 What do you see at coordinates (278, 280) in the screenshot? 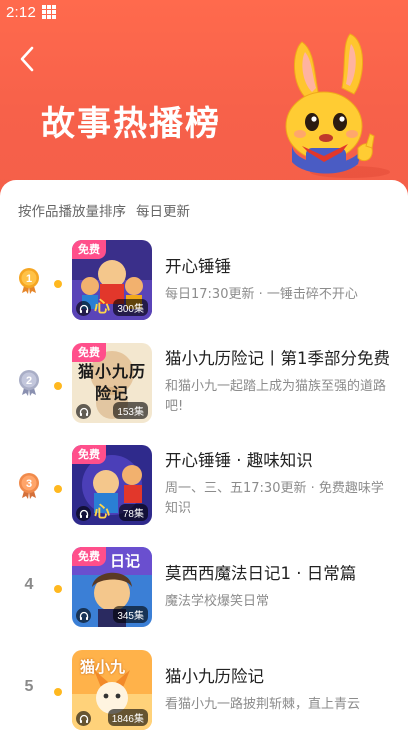
I see `story-info: 开心锤锤 每日17:30更新 · 一锤击碎不开心` at bounding box center [278, 280].